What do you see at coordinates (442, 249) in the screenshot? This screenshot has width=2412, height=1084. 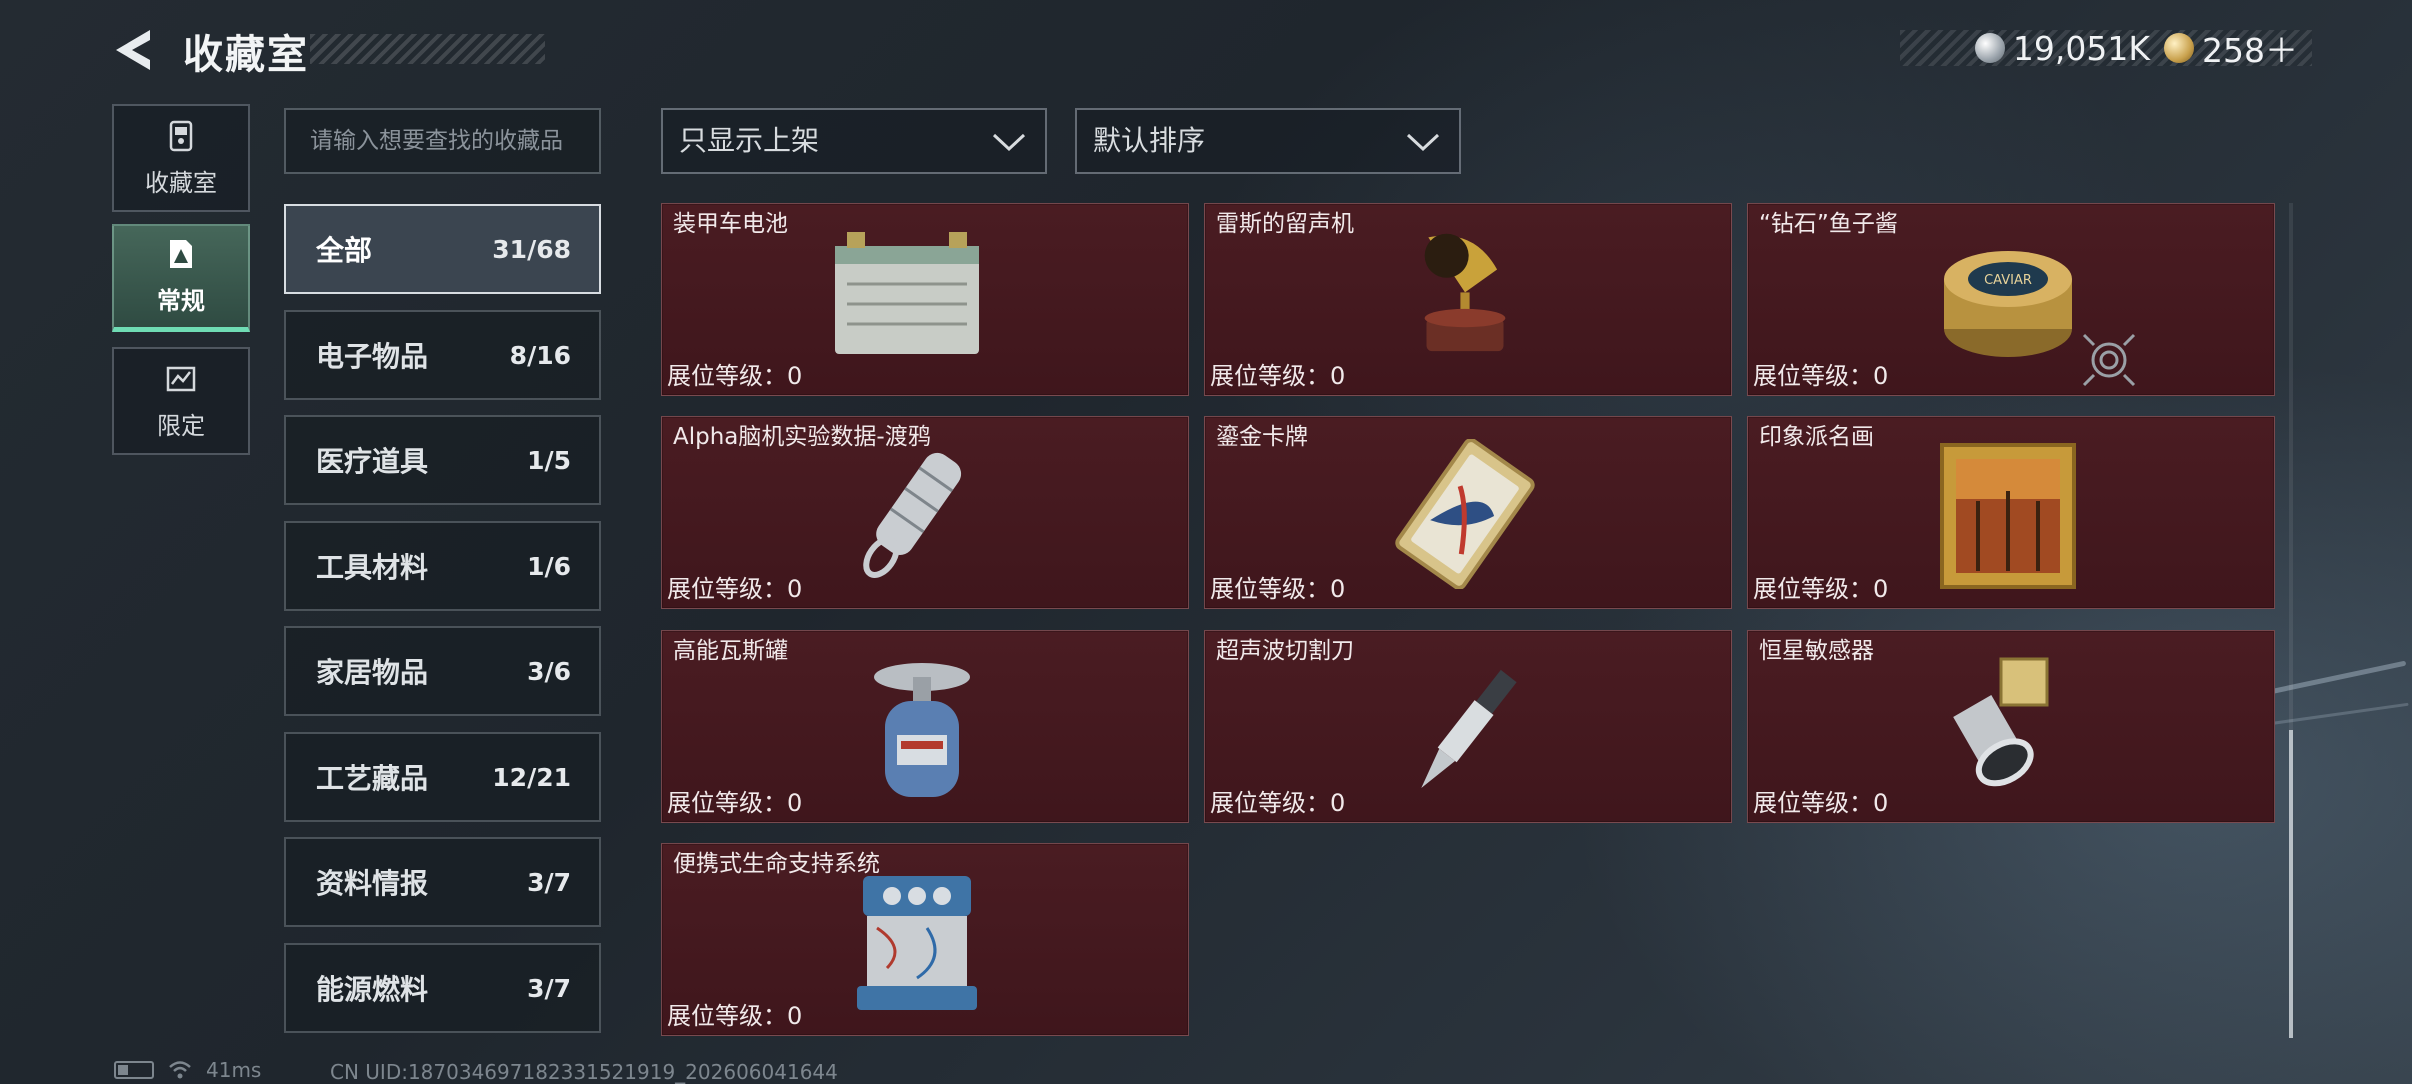 I see `category-all: 全部 31/68` at bounding box center [442, 249].